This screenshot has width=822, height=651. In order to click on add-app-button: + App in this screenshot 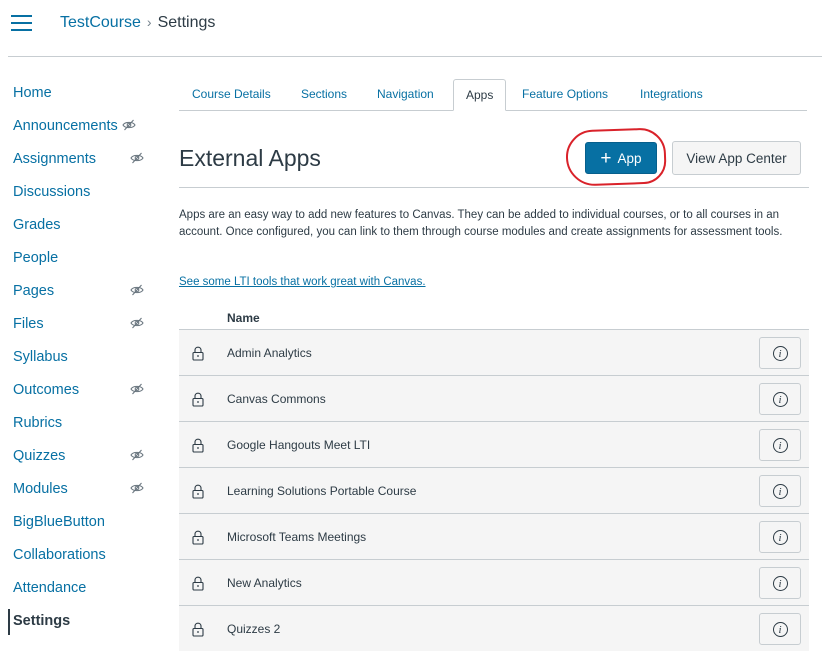, I will do `click(621, 158)`.